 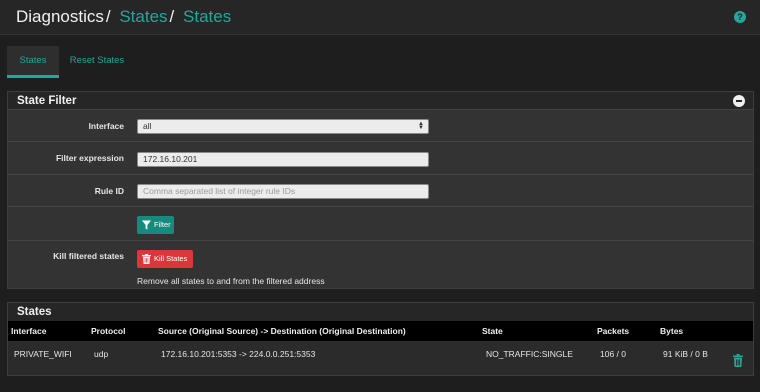 I want to click on filter-button-row: Filter, so click(x=380, y=224).